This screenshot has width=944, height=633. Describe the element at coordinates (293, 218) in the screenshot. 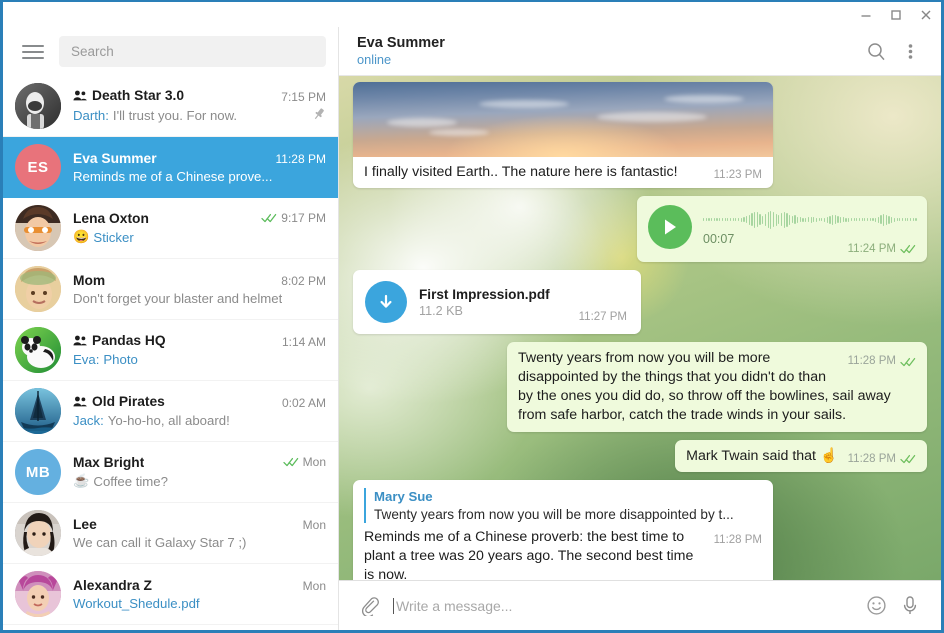

I see `chat-timestamp: 9:17 PM` at that location.